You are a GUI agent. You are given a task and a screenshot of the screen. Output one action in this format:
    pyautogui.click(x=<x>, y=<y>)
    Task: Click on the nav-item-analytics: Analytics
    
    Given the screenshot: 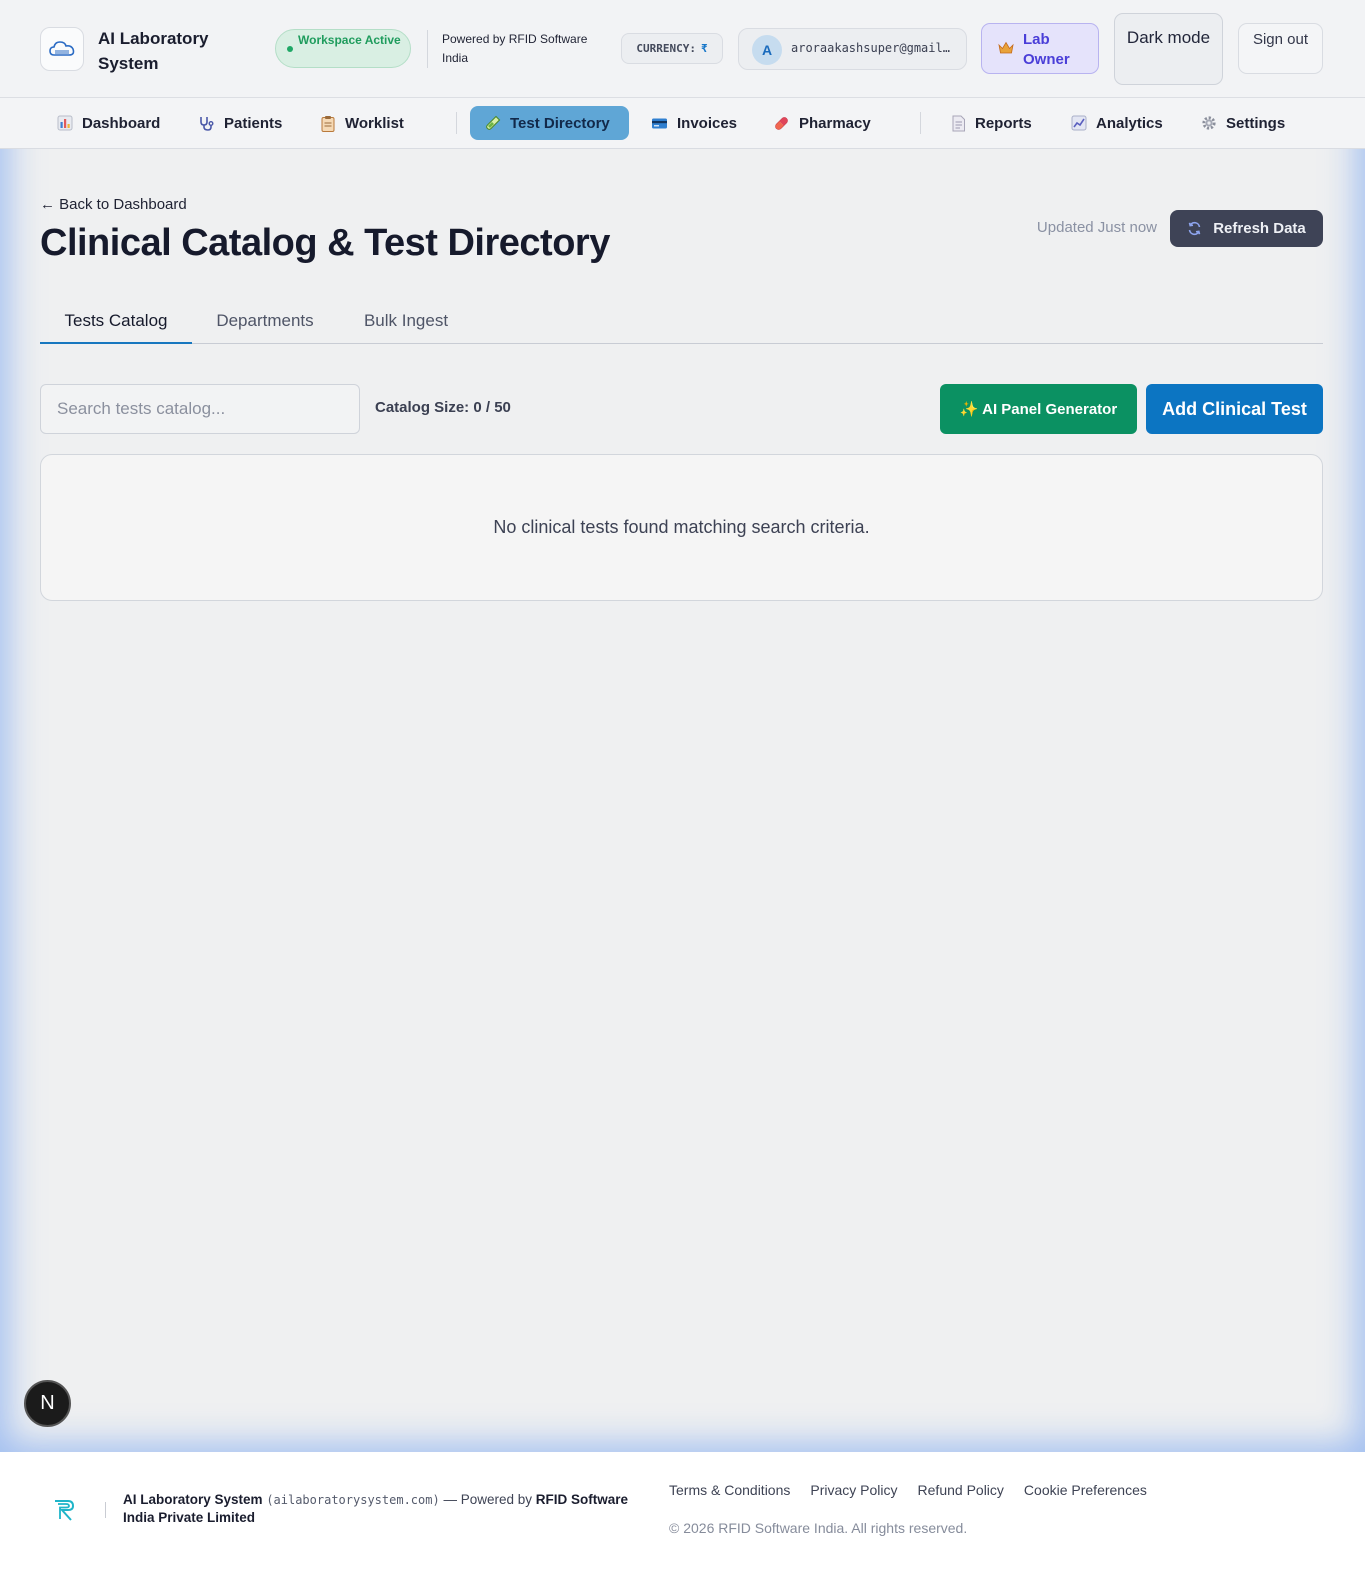 What is the action you would take?
    pyautogui.click(x=1117, y=123)
    